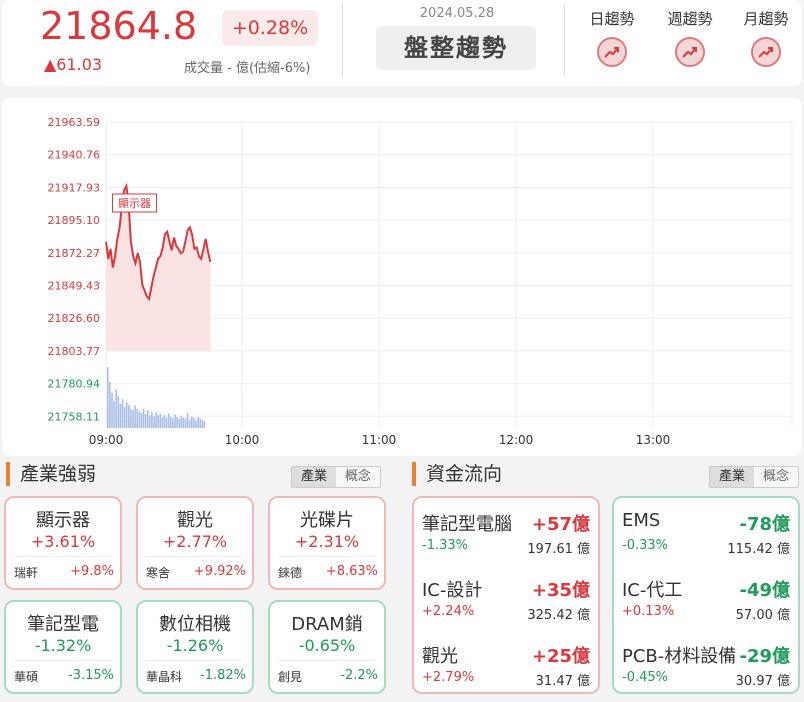 The width and height of the screenshot is (804, 702). Describe the element at coordinates (706, 540) in the screenshot. I see `fund-flow-row: EMS -78億 -0.33% 115.42 億` at that location.